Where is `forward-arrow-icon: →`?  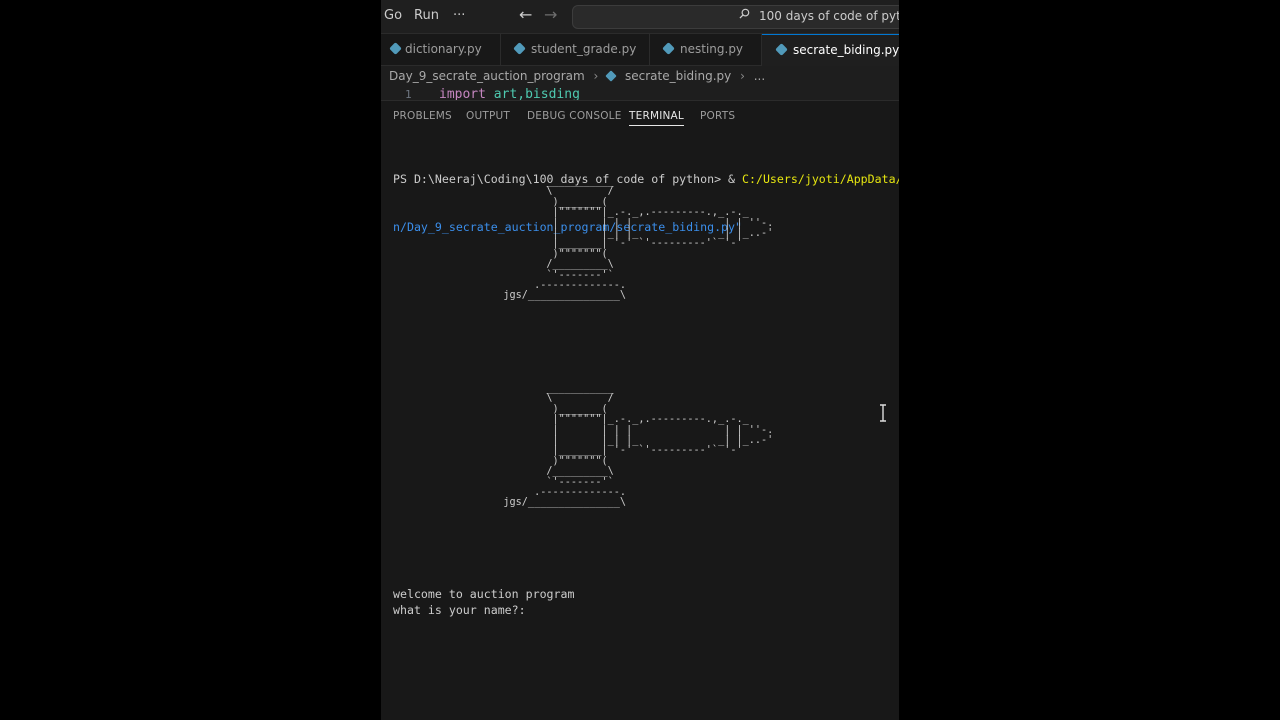 forward-arrow-icon: → is located at coordinates (550, 14).